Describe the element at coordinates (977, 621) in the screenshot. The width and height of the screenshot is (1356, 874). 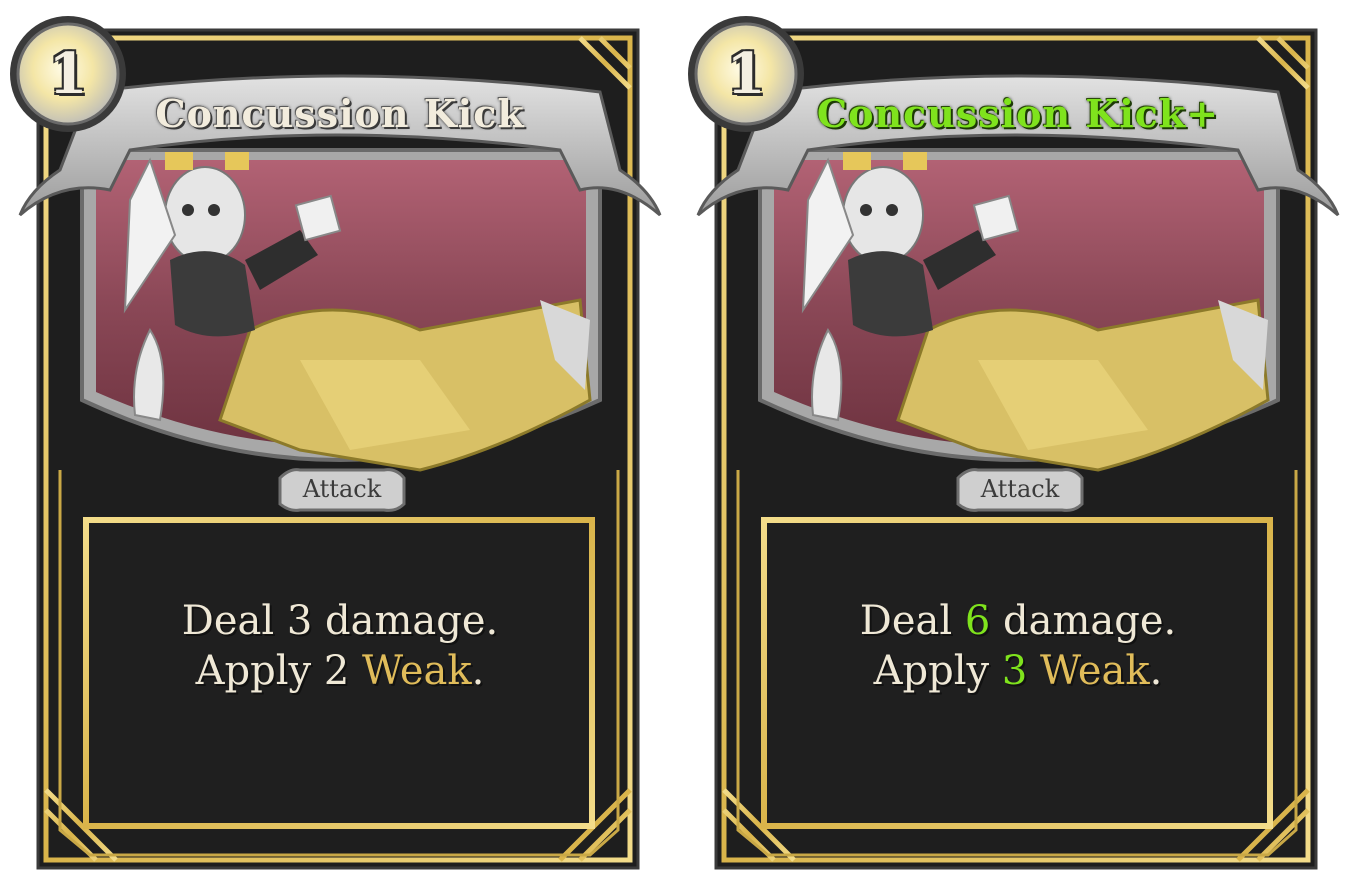
I see `damage-value: 6` at that location.